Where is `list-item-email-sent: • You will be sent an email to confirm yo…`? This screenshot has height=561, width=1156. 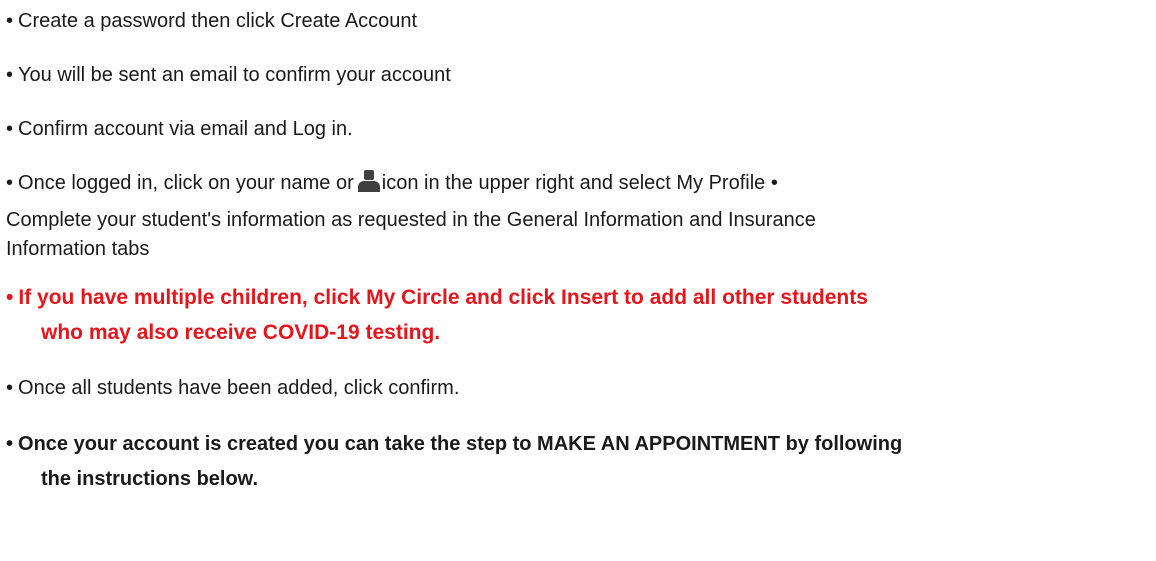 list-item-email-sent: • You will be sent an email to confirm yo… is located at coordinates (228, 75).